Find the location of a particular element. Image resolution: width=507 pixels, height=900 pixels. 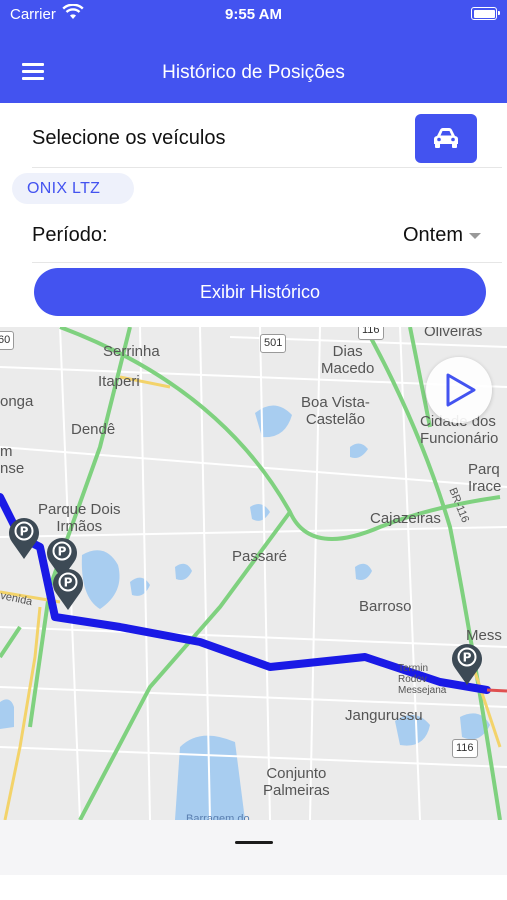

vehicles-label: Selecione os veículos is located at coordinates (129, 138).